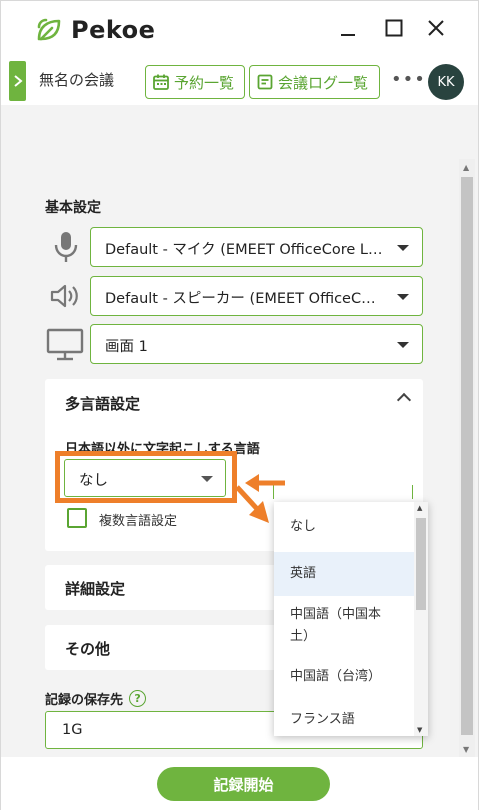 The width and height of the screenshot is (479, 810). Describe the element at coordinates (239, 28) in the screenshot. I see `title-bar: Pekoe` at that location.